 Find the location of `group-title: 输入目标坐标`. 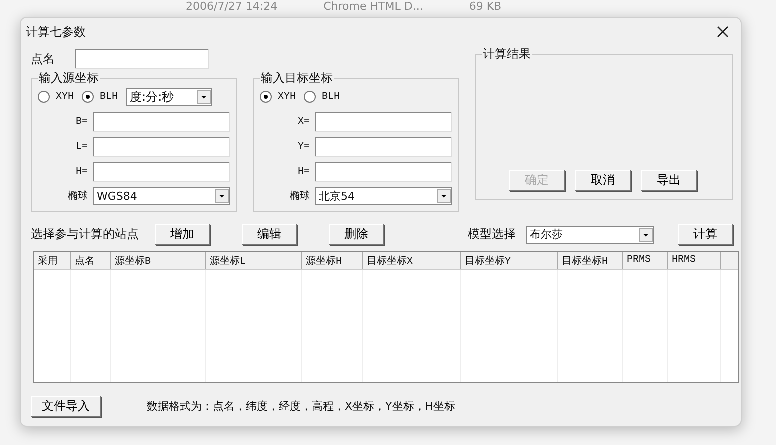

group-title: 输入目标坐标 is located at coordinates (297, 78).